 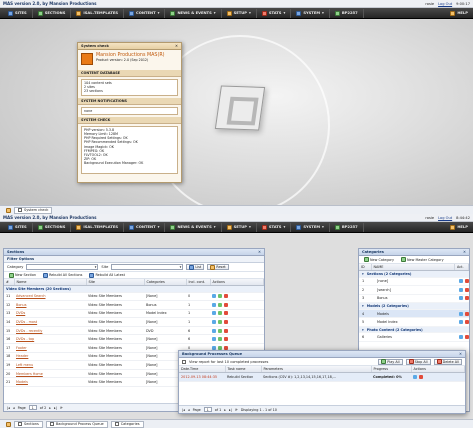 I want to click on dock-start-icon, so click(x=8, y=424).